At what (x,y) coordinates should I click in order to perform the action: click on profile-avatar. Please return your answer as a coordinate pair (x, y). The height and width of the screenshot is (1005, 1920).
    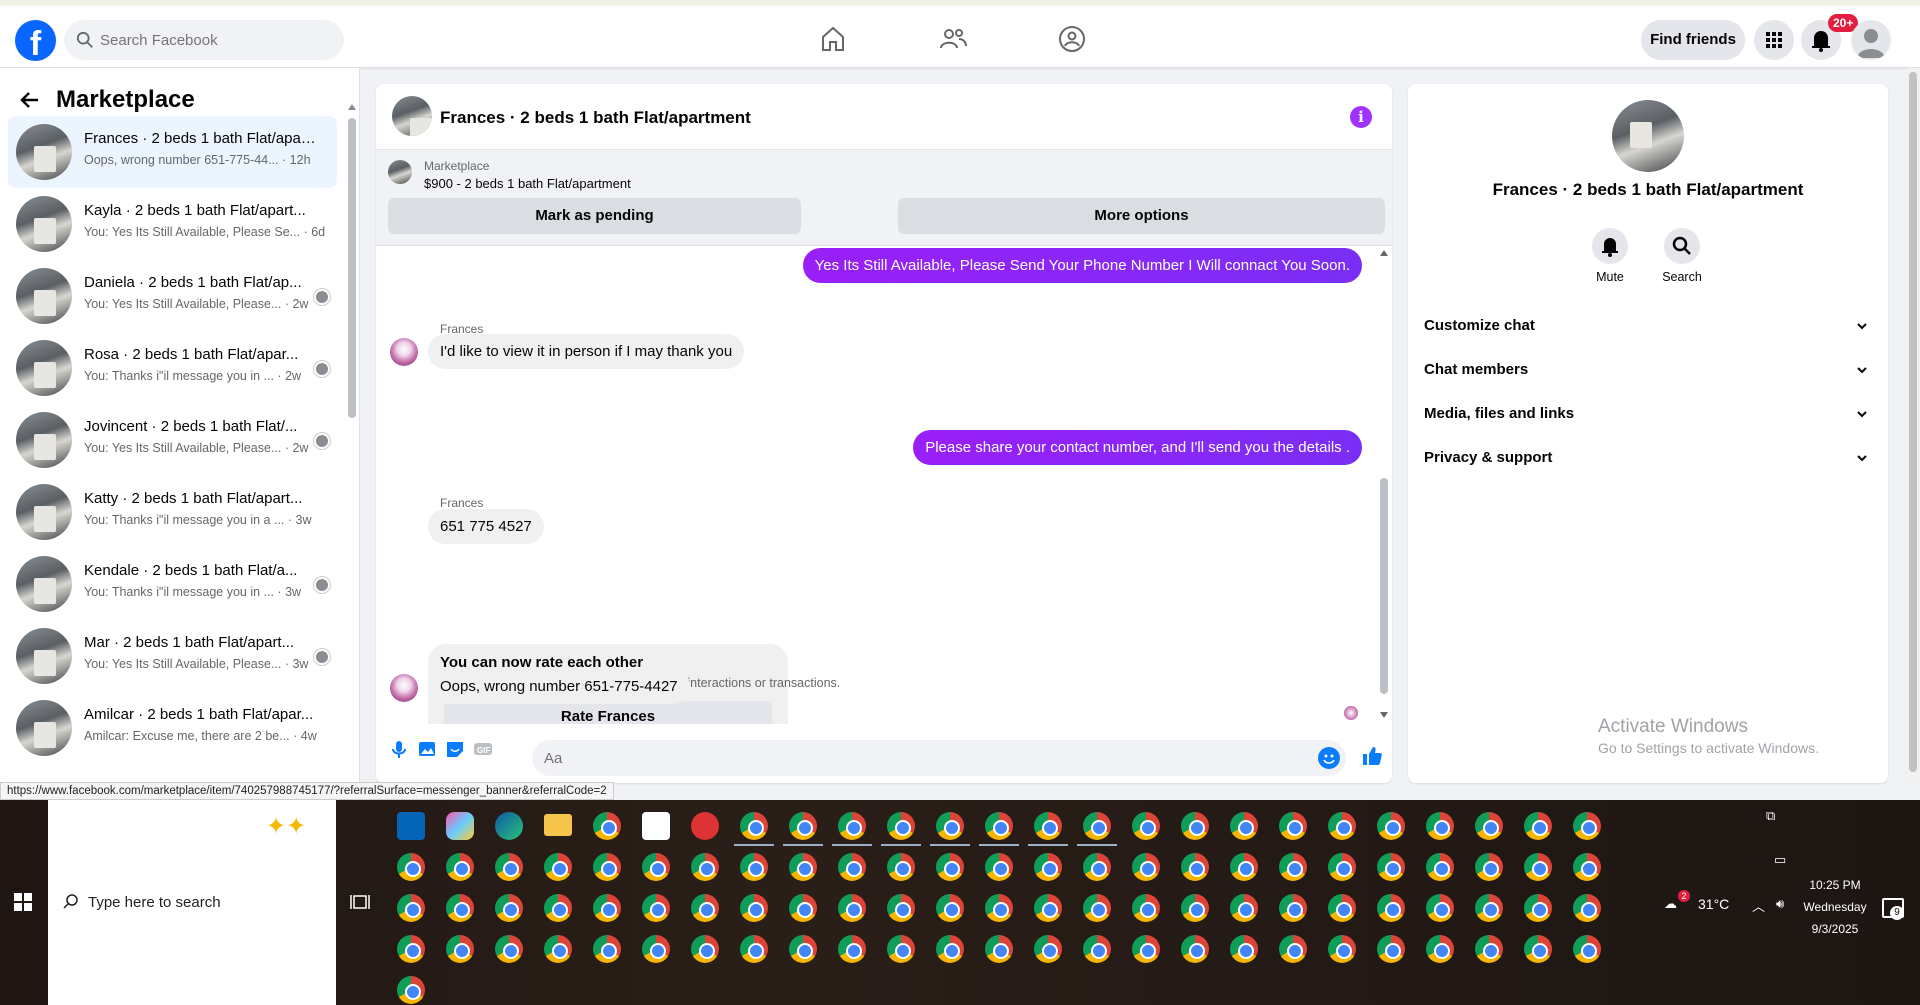
    Looking at the image, I should click on (1871, 40).